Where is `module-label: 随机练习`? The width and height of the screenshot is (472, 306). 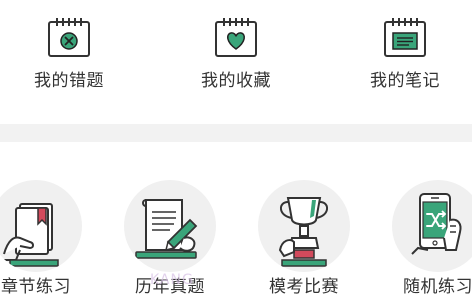
module-label: 随机练习 is located at coordinates (437, 287).